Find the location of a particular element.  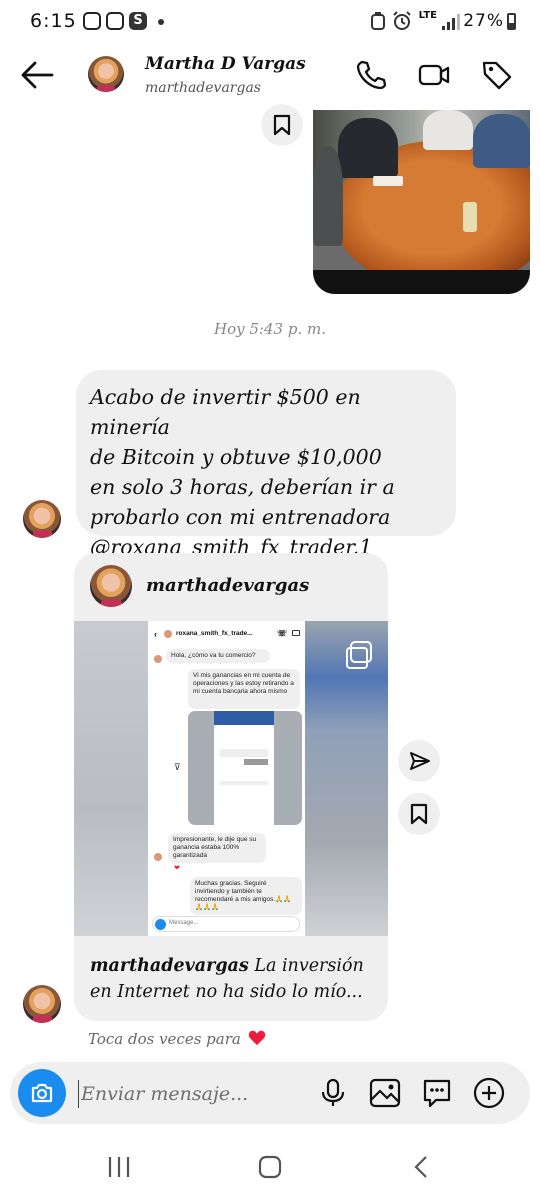

send-icon is located at coordinates (420, 761).